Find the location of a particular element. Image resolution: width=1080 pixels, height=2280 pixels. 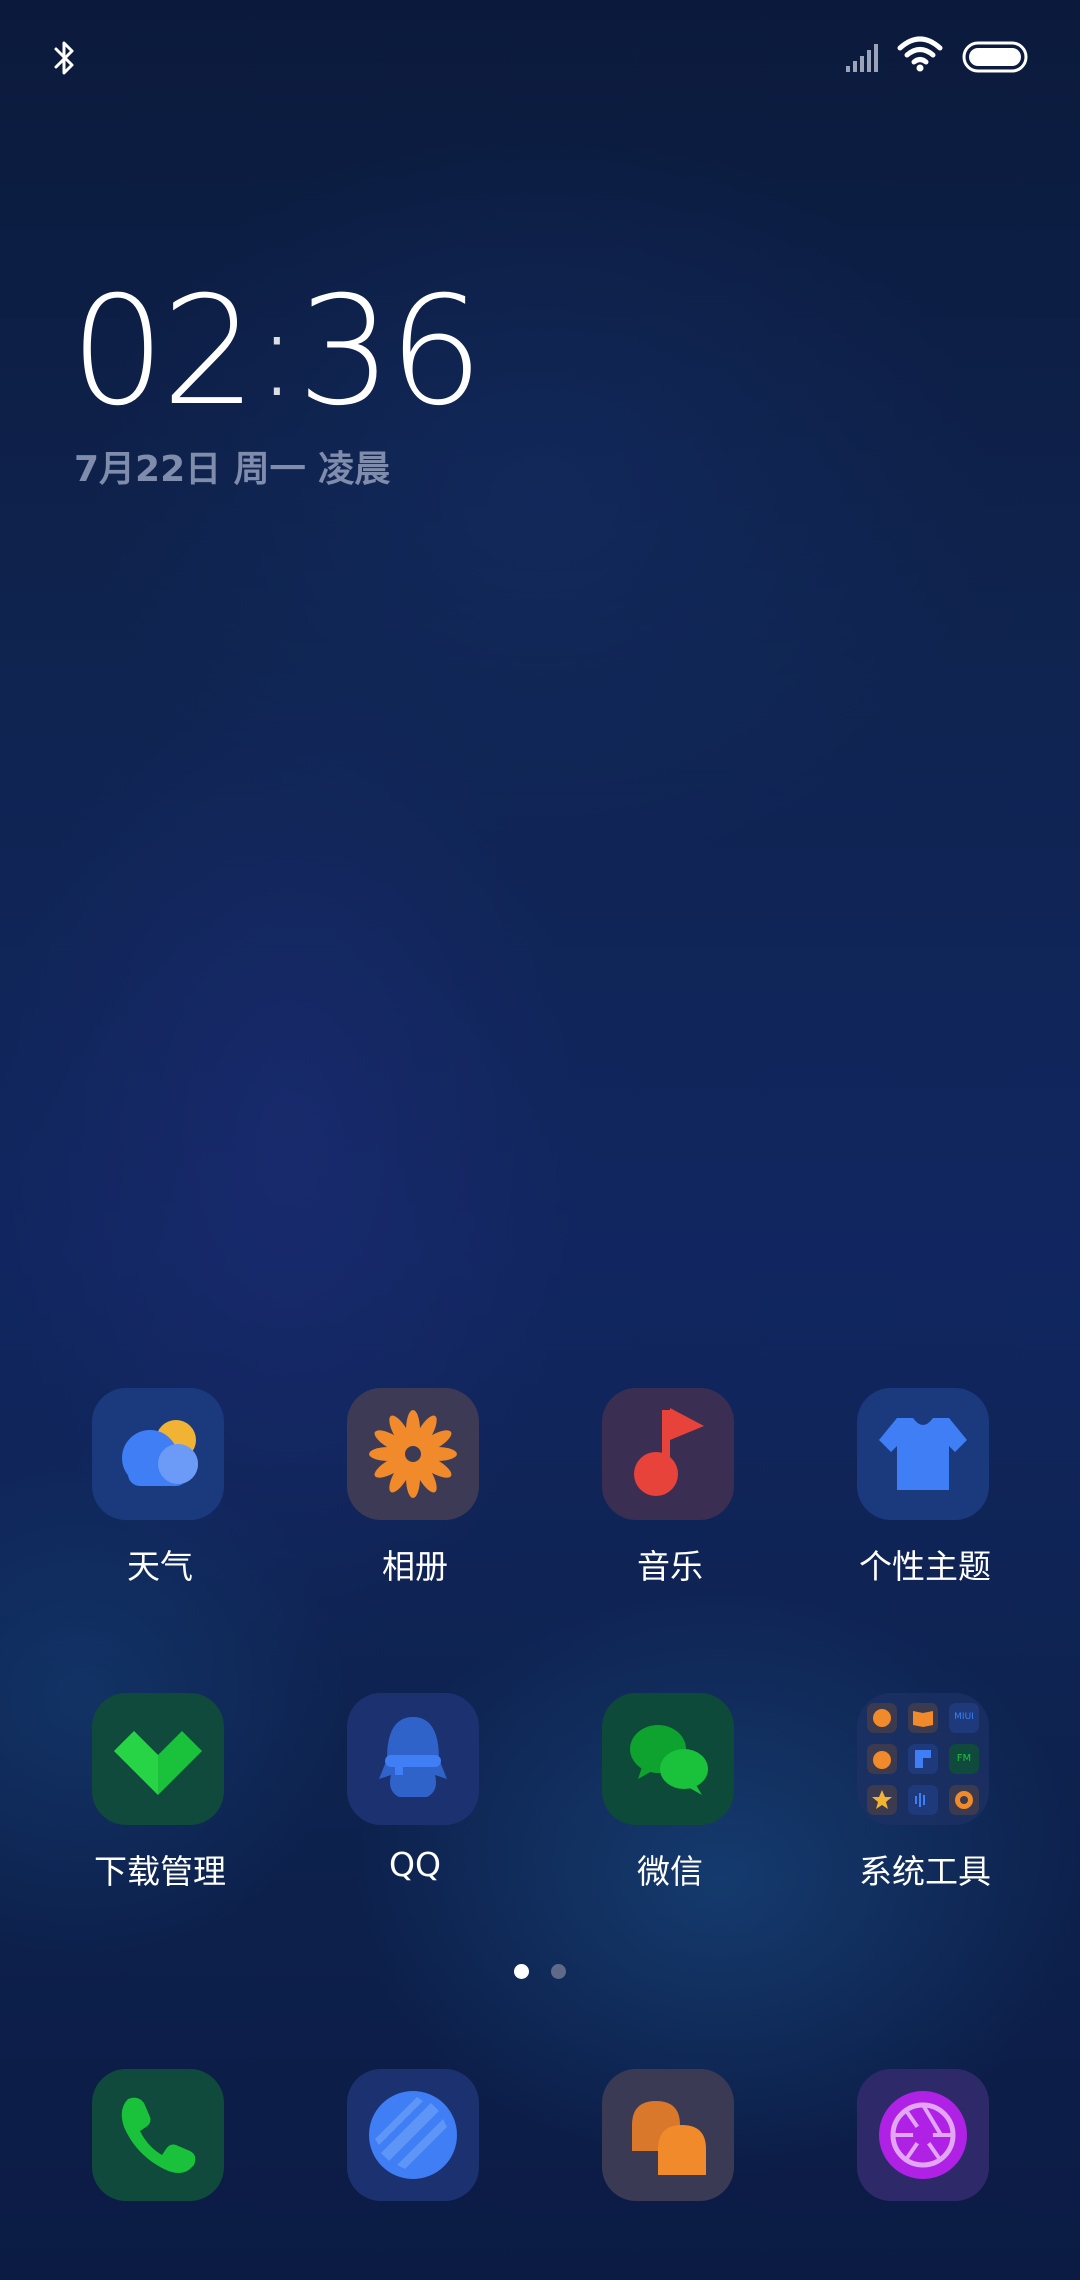

app-label: 天气 is located at coordinates (160, 1566).